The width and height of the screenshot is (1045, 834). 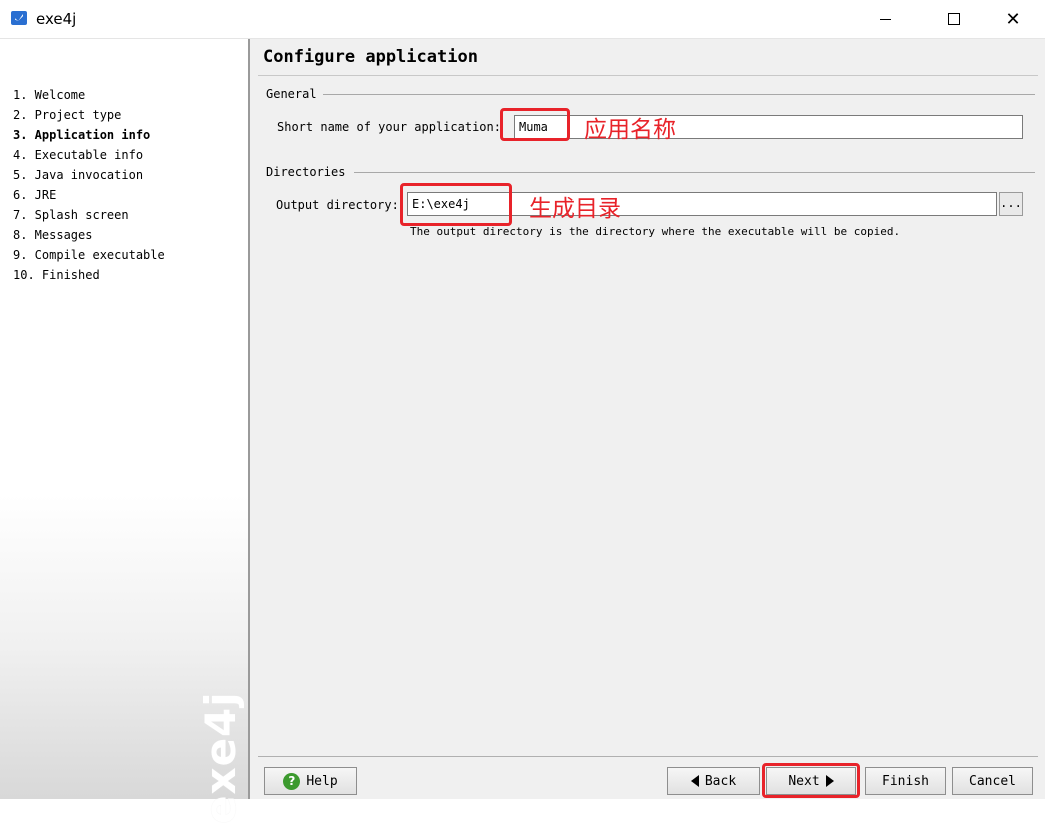 I want to click on annotation-output-dir: 生成目录, so click(x=575, y=209).